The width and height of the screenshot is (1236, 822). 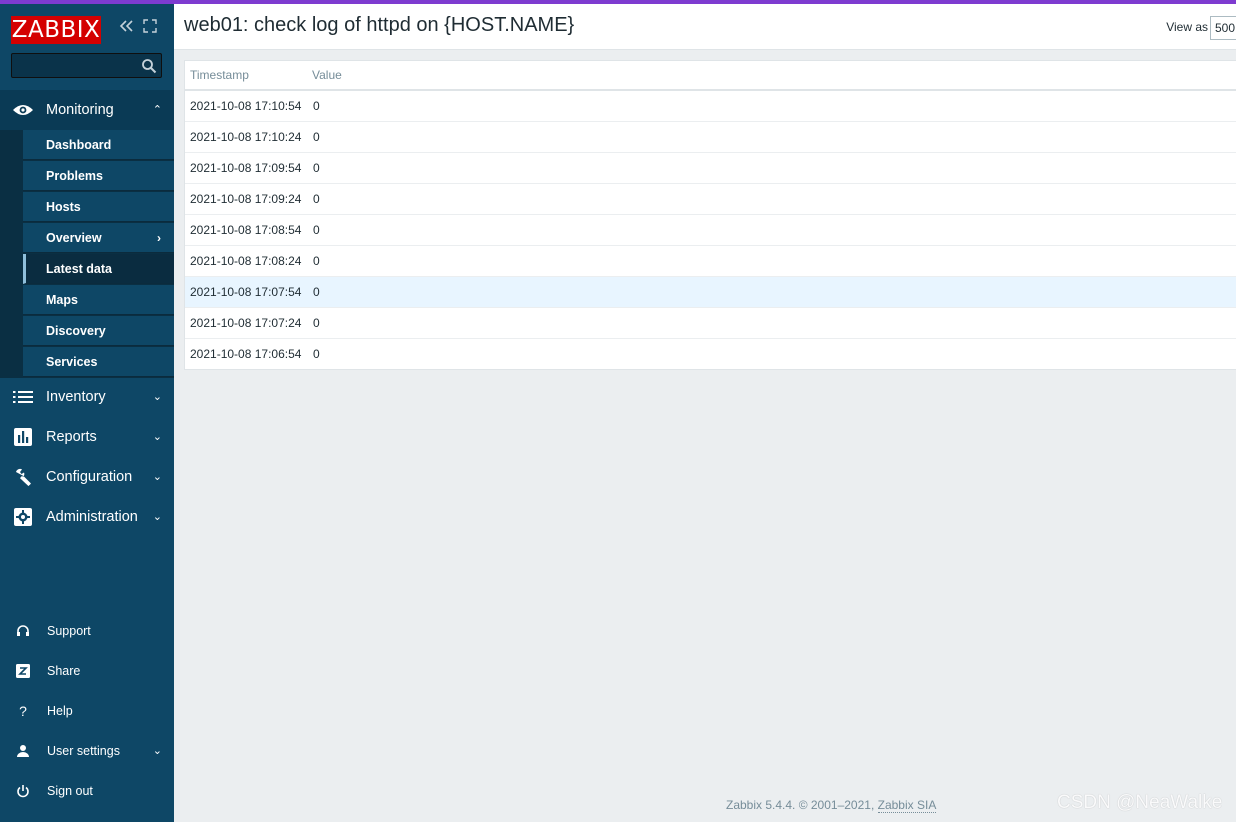 I want to click on table-row: 2021-10-08 17:08:24 0, so click(x=710, y=261).